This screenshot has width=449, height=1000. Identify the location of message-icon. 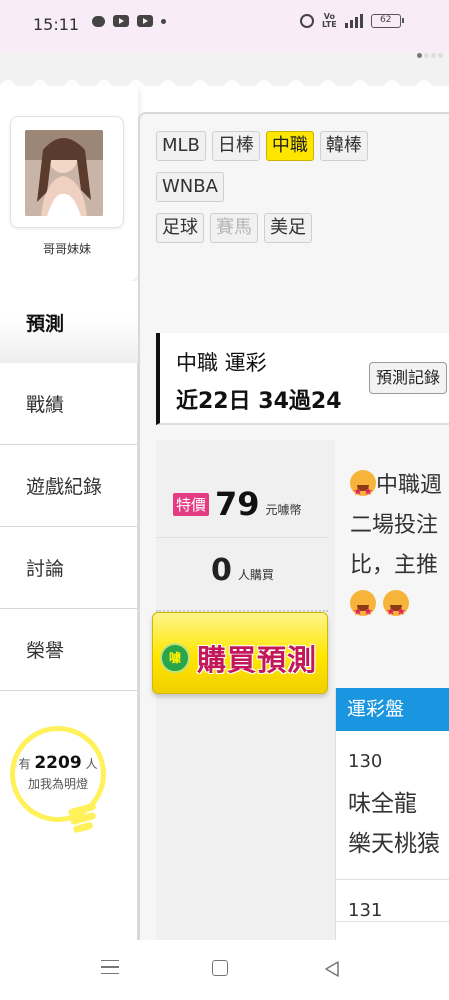
(98, 21).